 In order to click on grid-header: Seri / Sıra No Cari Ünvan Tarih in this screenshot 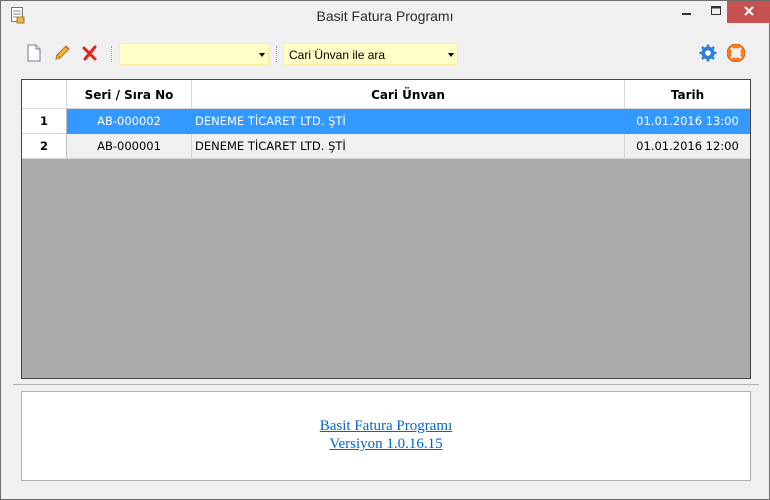, I will do `click(386, 94)`.